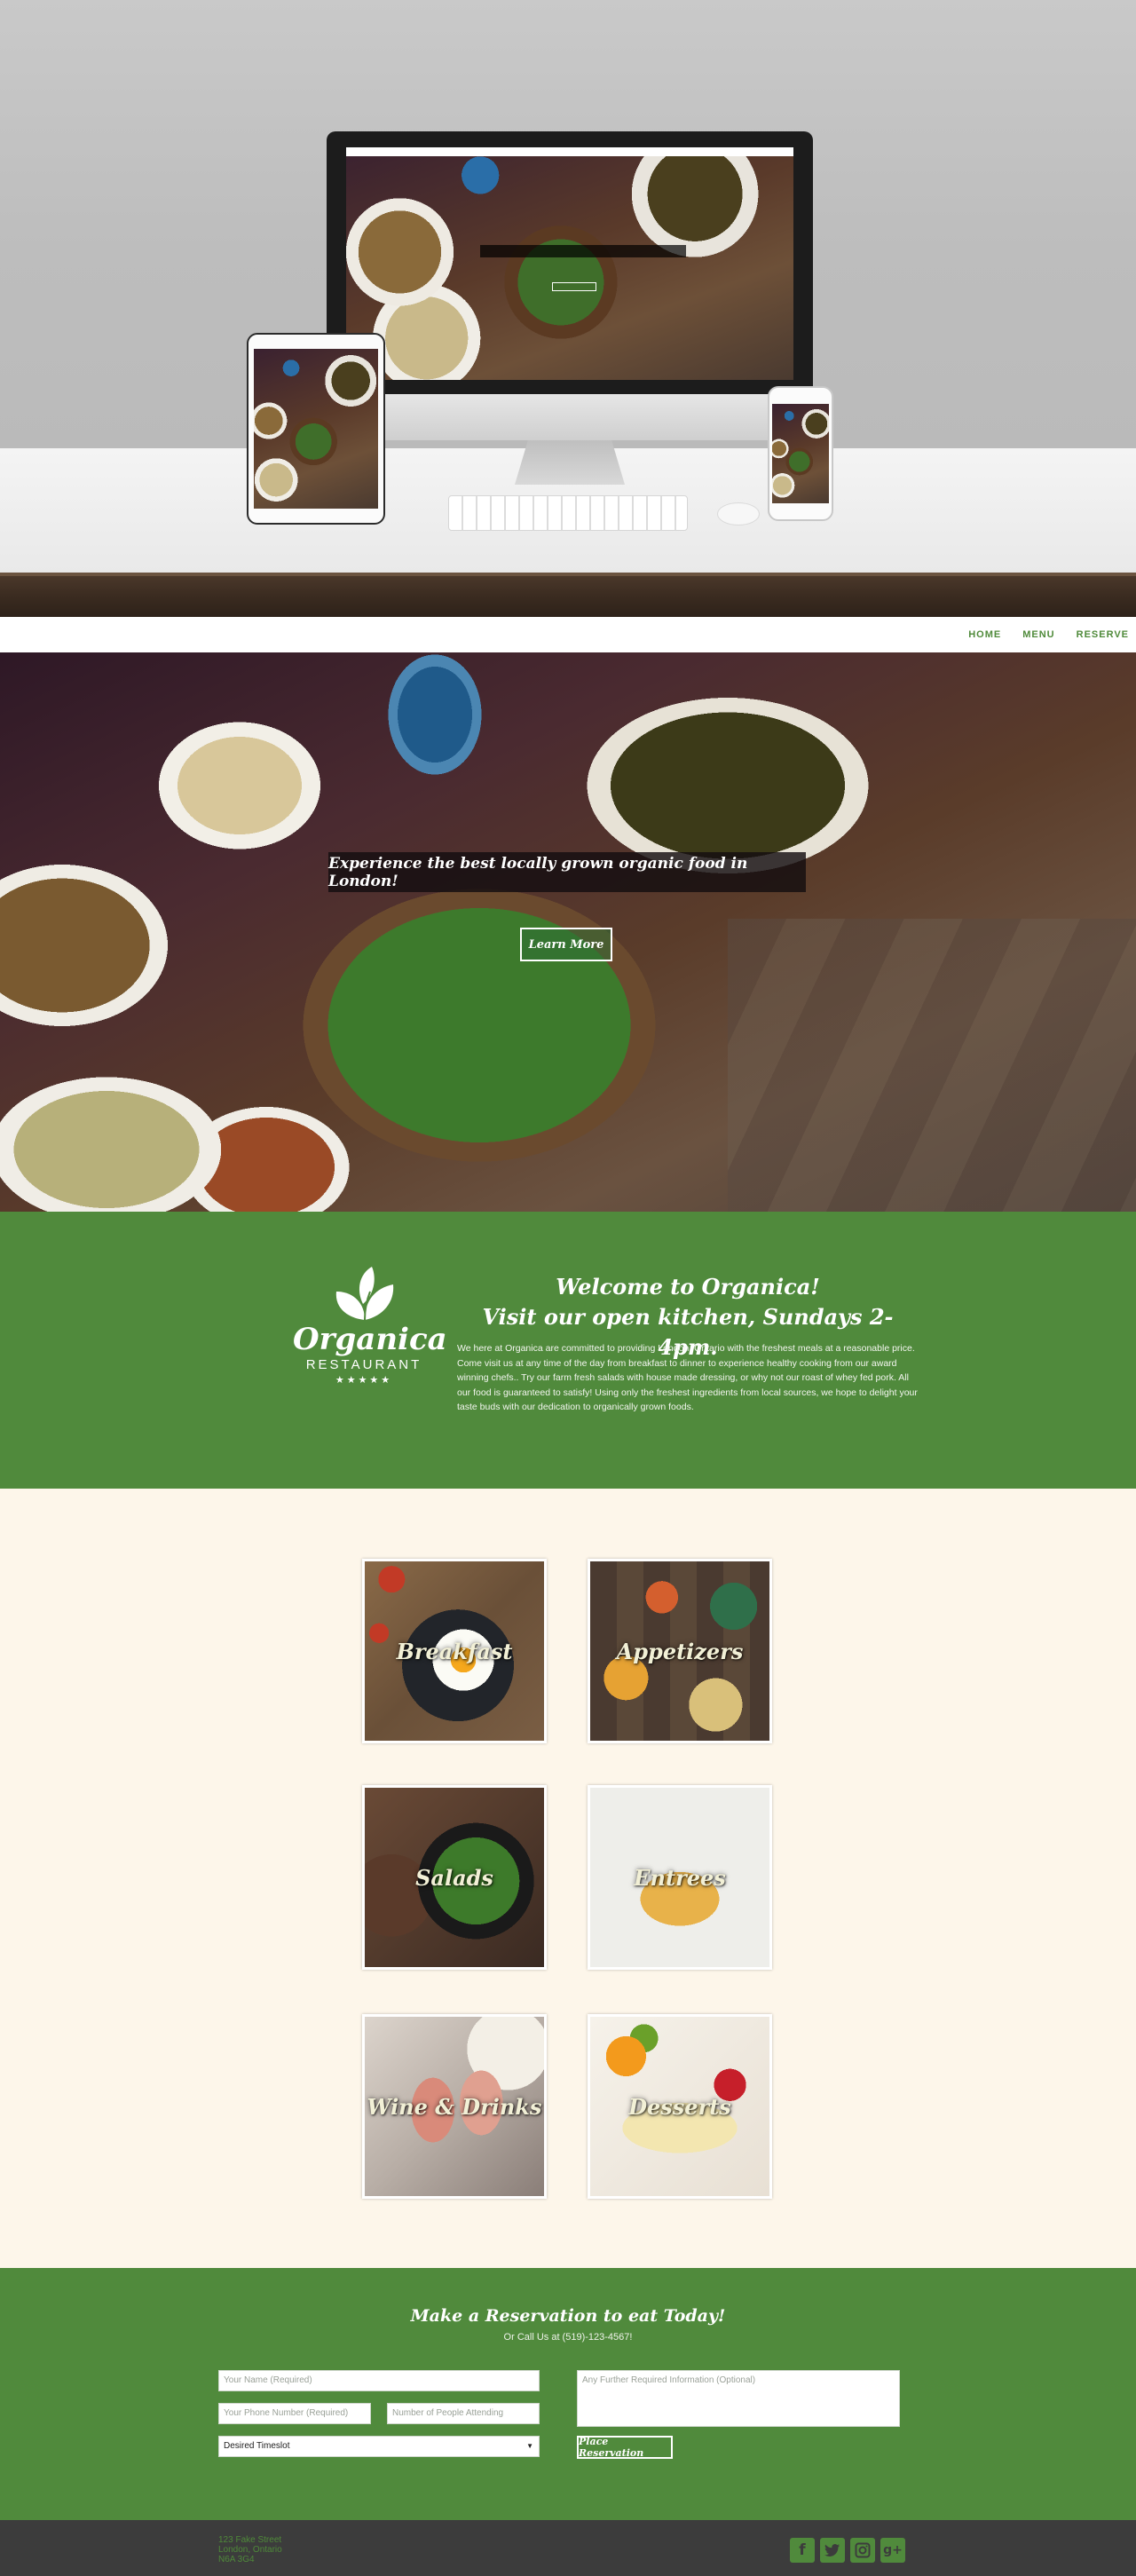 The height and width of the screenshot is (2576, 1136). I want to click on nav-reserve: RESERVE, so click(1103, 634).